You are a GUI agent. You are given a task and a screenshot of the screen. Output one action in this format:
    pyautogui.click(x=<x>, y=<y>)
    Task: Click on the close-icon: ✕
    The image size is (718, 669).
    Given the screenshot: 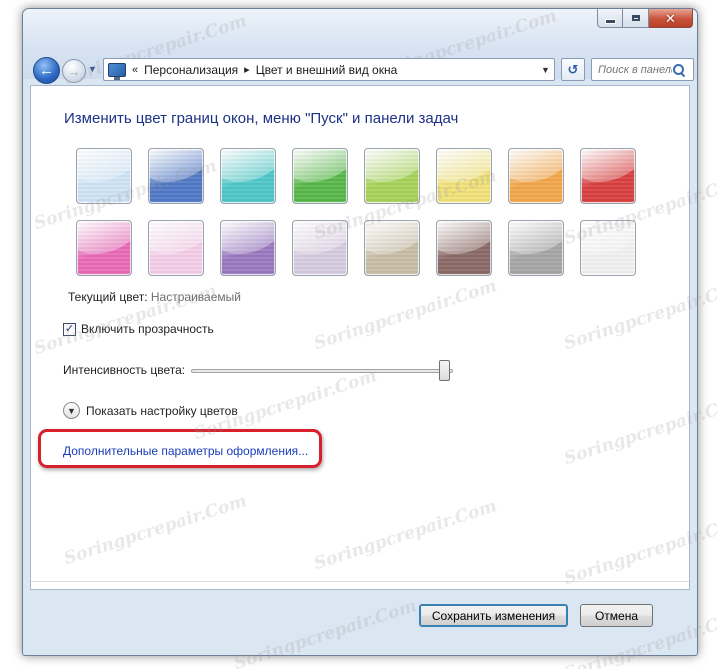 What is the action you would take?
    pyautogui.click(x=670, y=18)
    